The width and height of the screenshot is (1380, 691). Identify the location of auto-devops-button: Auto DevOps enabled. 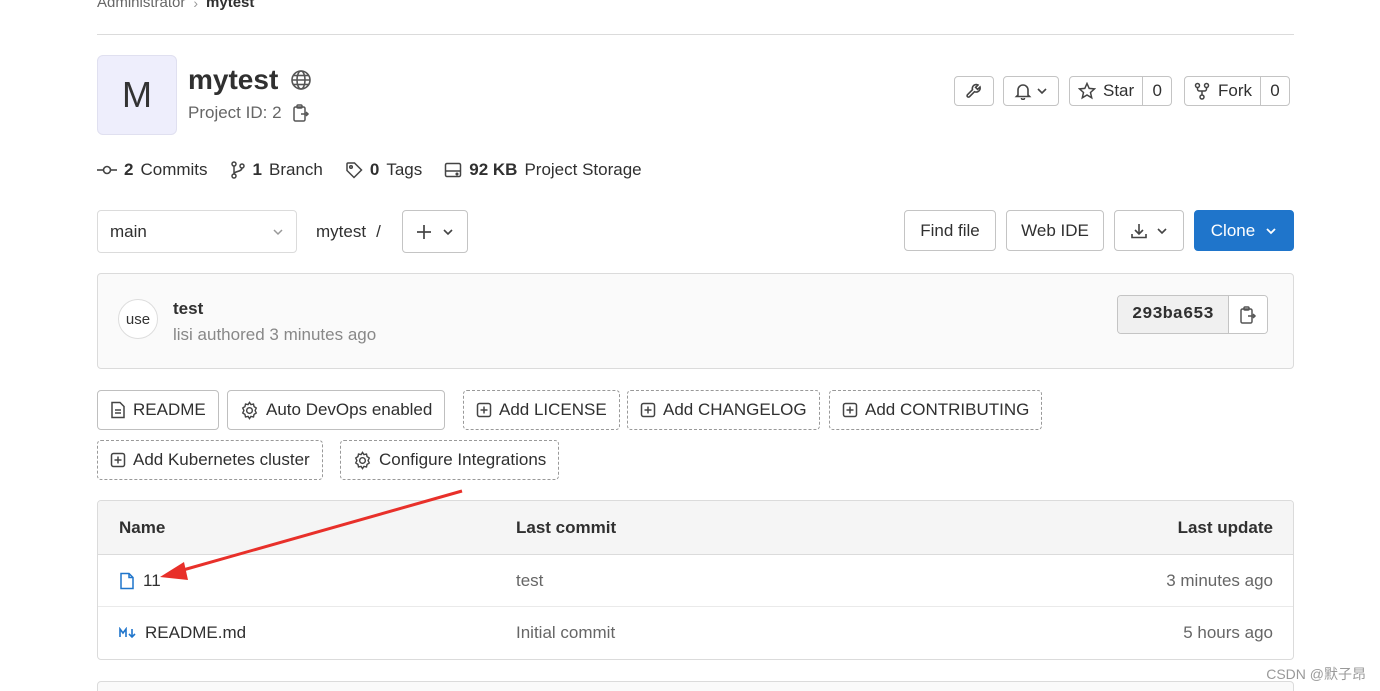
(336, 410).